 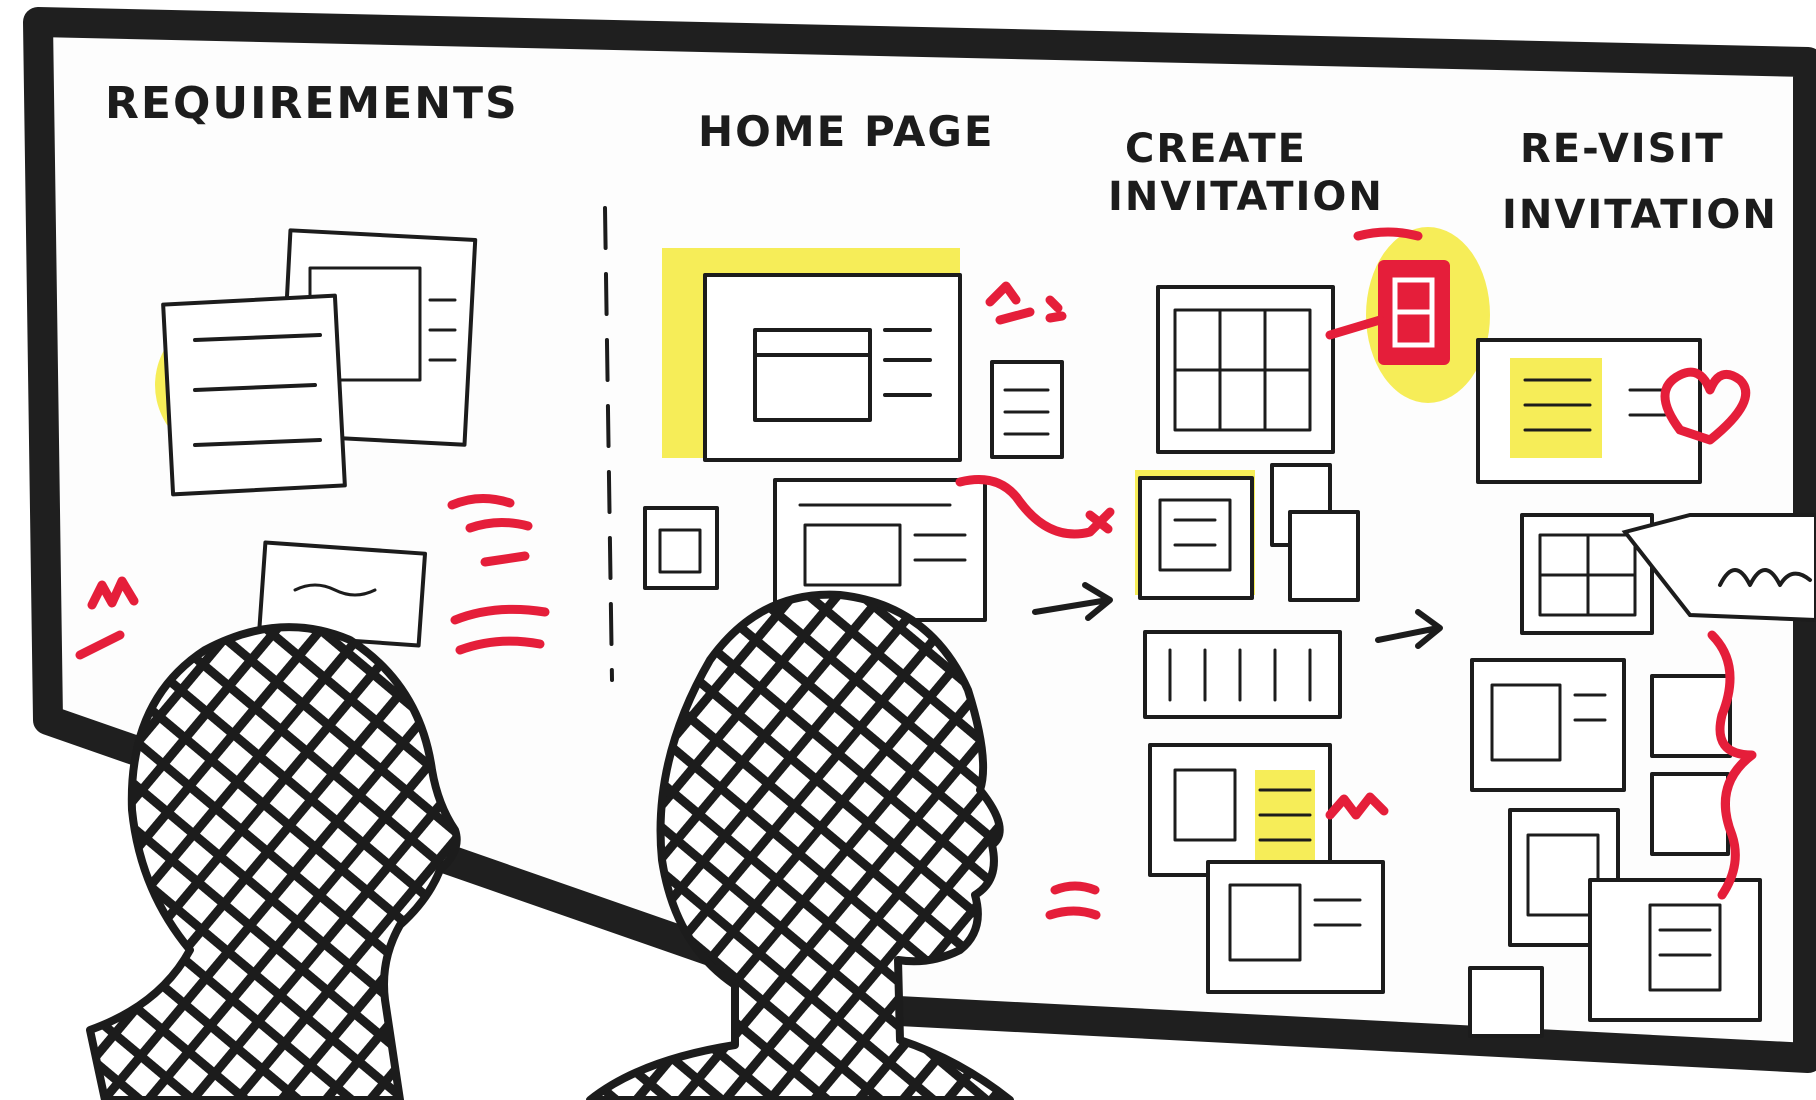 What do you see at coordinates (312, 103) in the screenshot?
I see `section-title-requirements: REQUIREMENTS` at bounding box center [312, 103].